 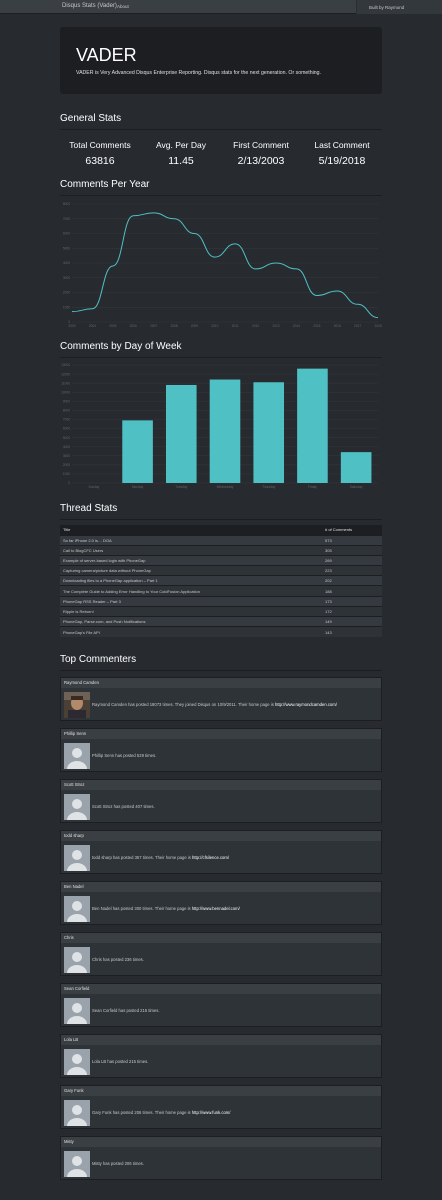 What do you see at coordinates (261, 153) in the screenshot?
I see `stat-first-comment: First Comment 2/13/2003` at bounding box center [261, 153].